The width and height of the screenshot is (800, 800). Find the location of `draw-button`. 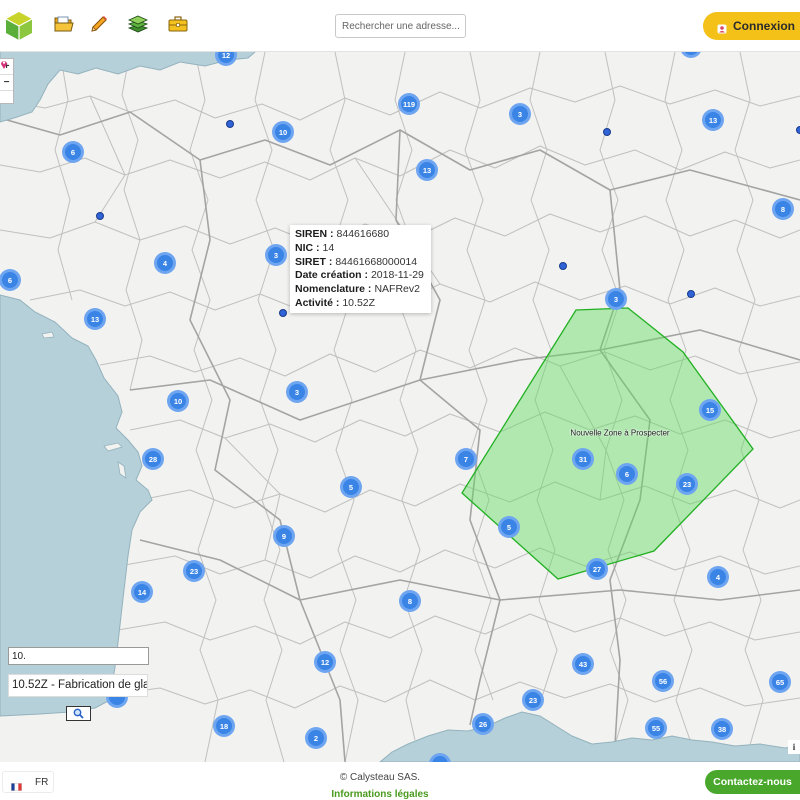

draw-button is located at coordinates (99, 24).